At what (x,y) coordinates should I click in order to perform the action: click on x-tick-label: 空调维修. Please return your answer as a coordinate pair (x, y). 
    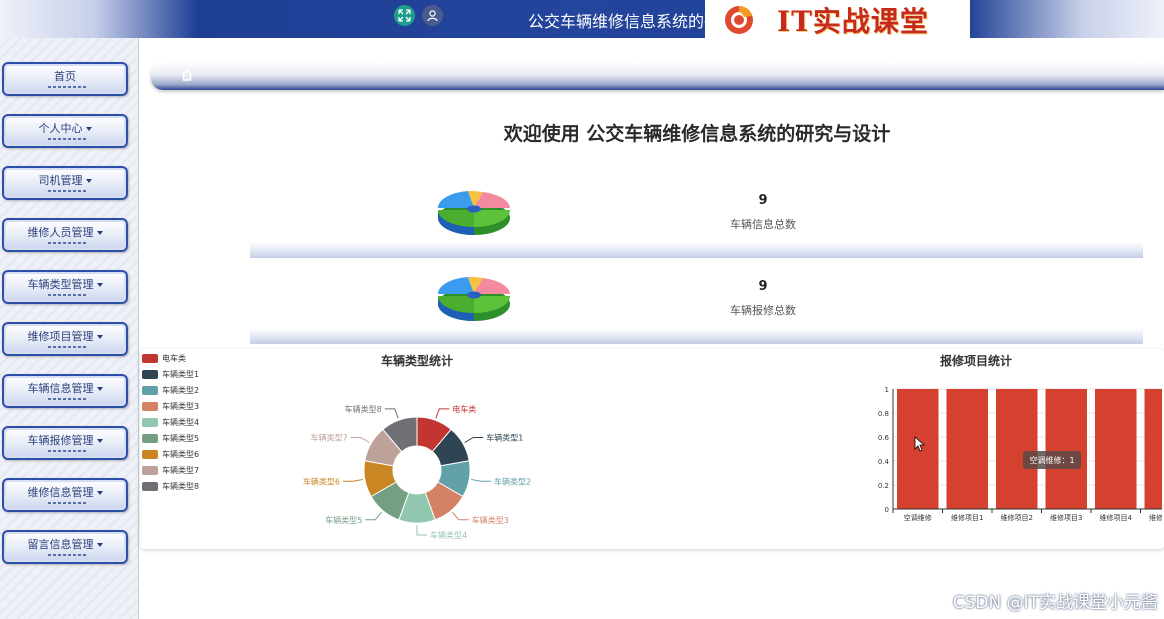
    Looking at the image, I should click on (918, 517).